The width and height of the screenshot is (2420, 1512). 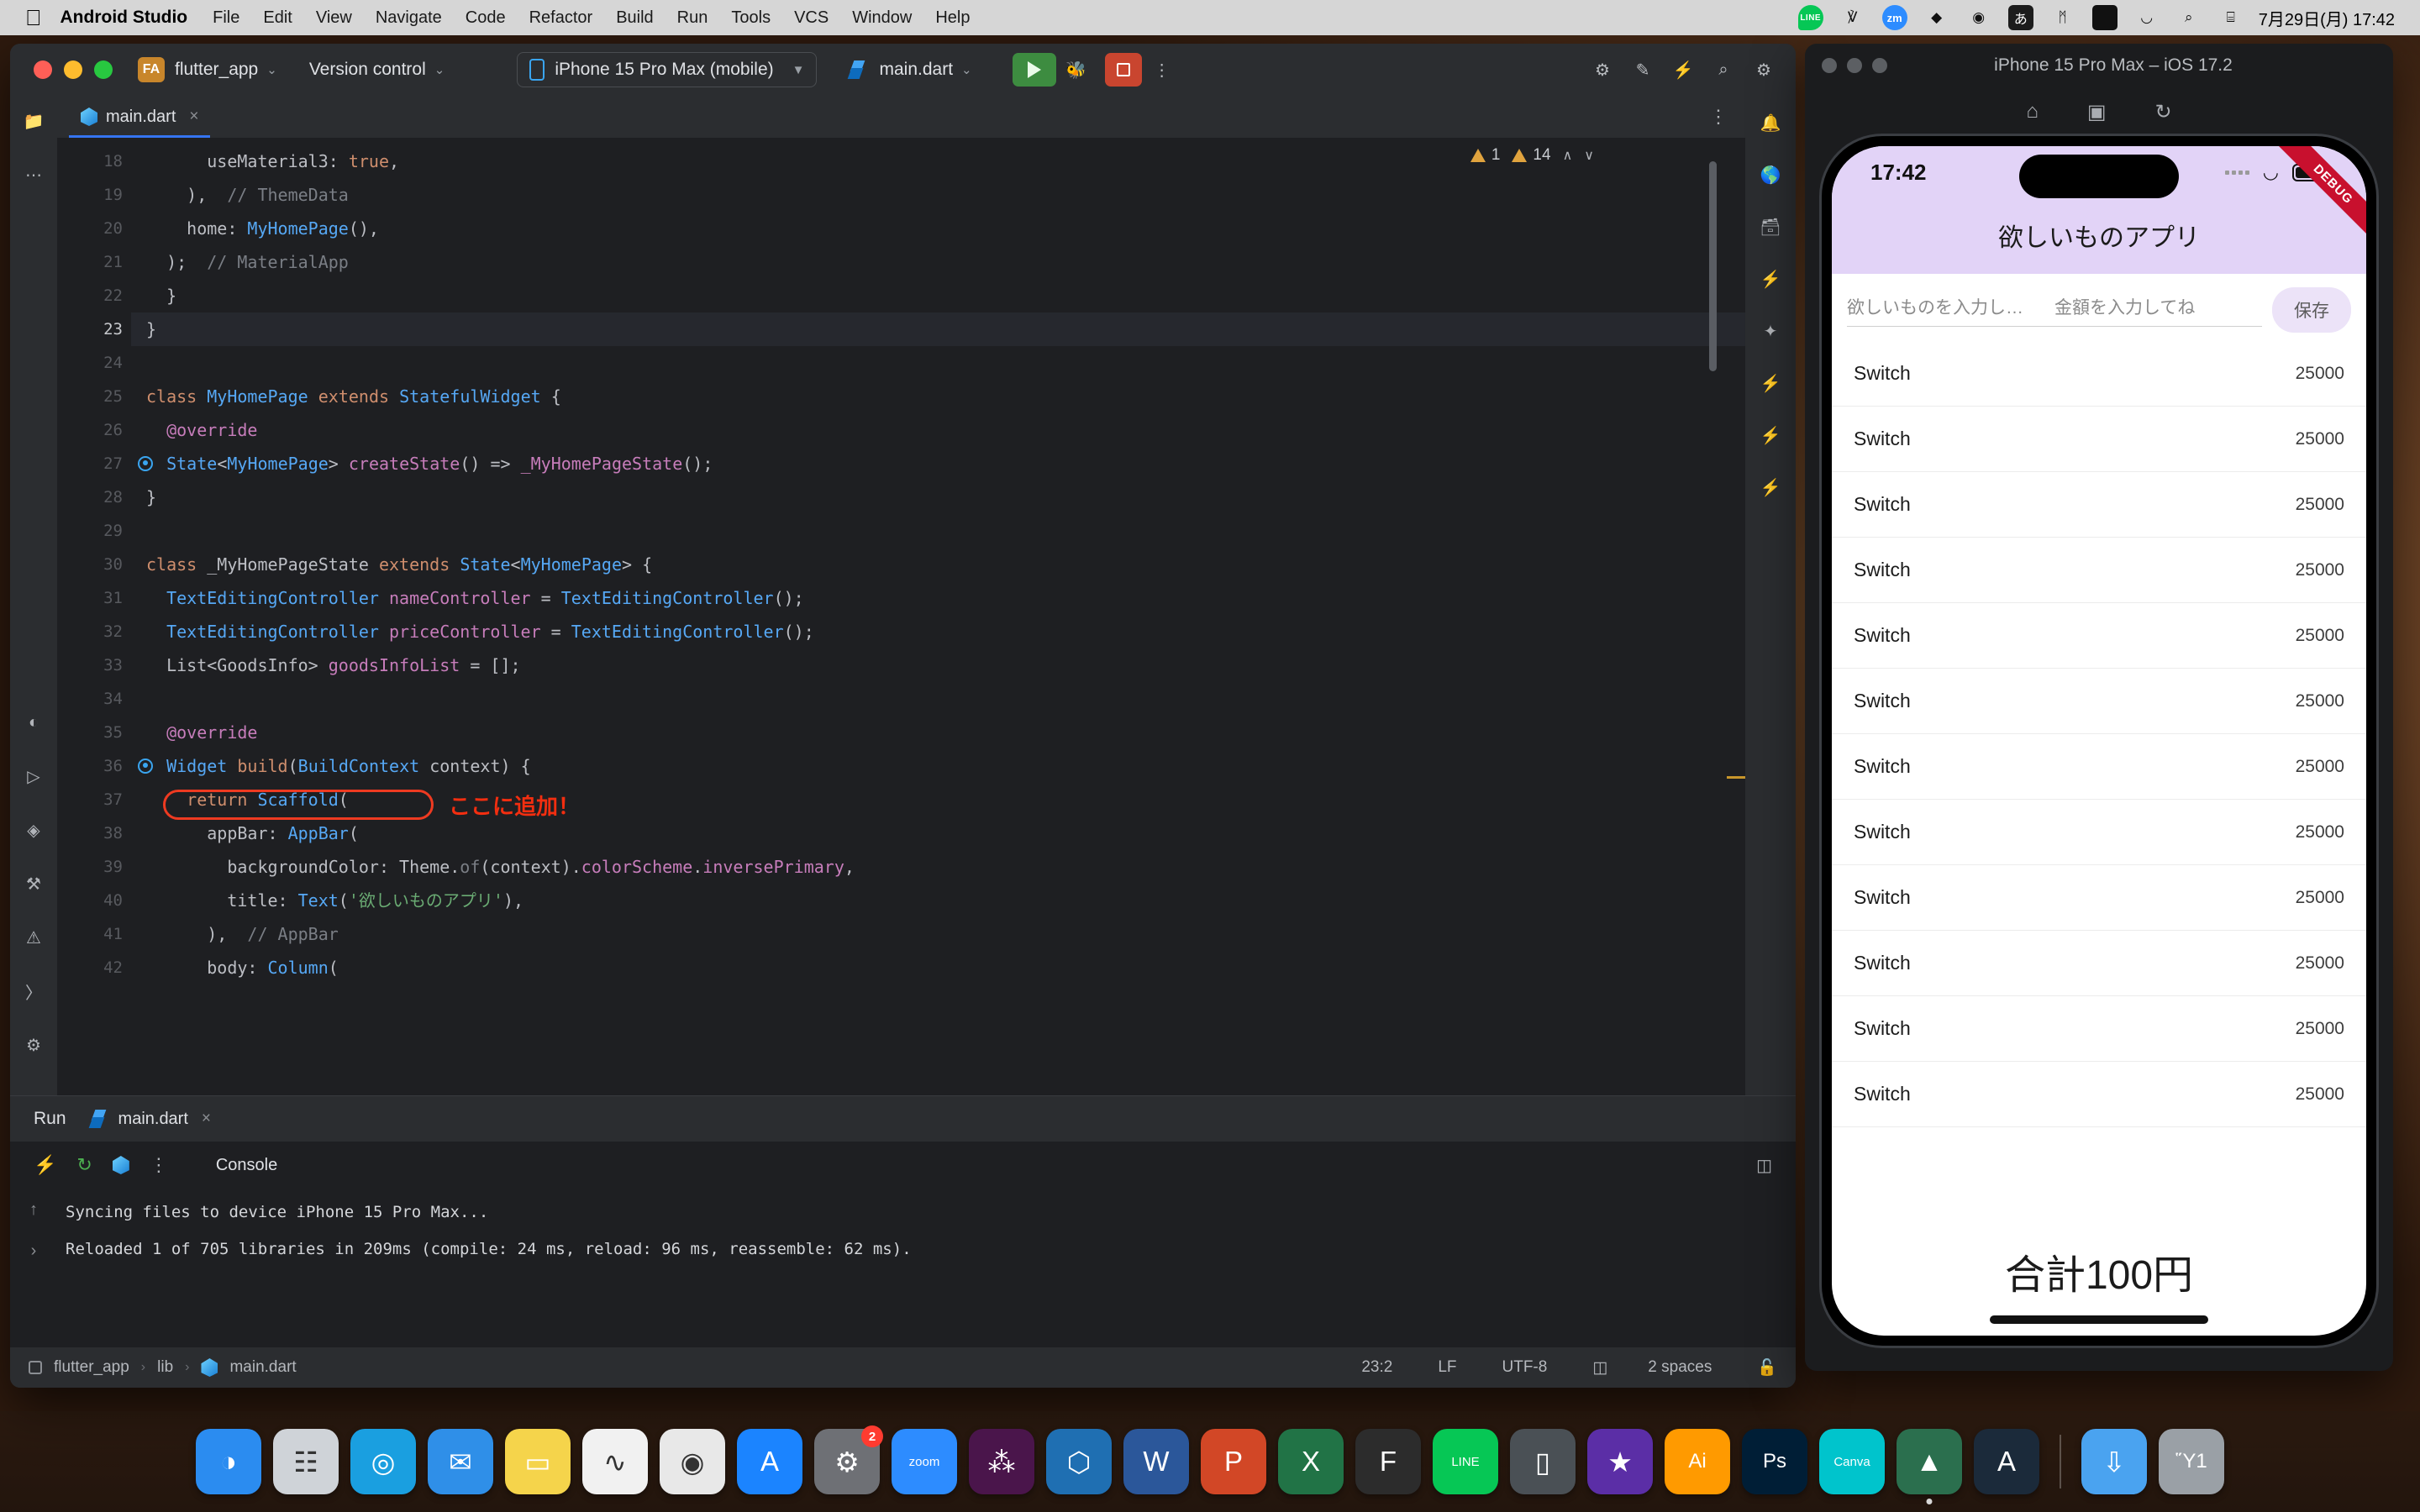 I want to click on editor-options-icon: ⋮, so click(x=1727, y=117).